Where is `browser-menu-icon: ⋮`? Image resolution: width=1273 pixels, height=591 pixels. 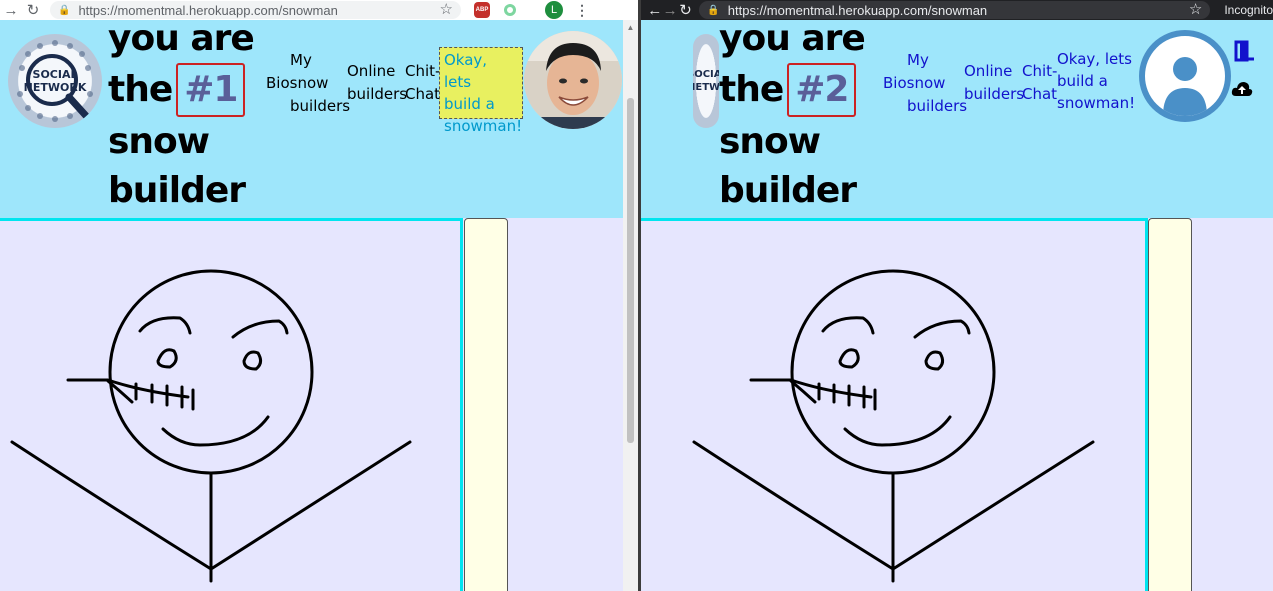
browser-menu-icon: ⋮ is located at coordinates (582, 10).